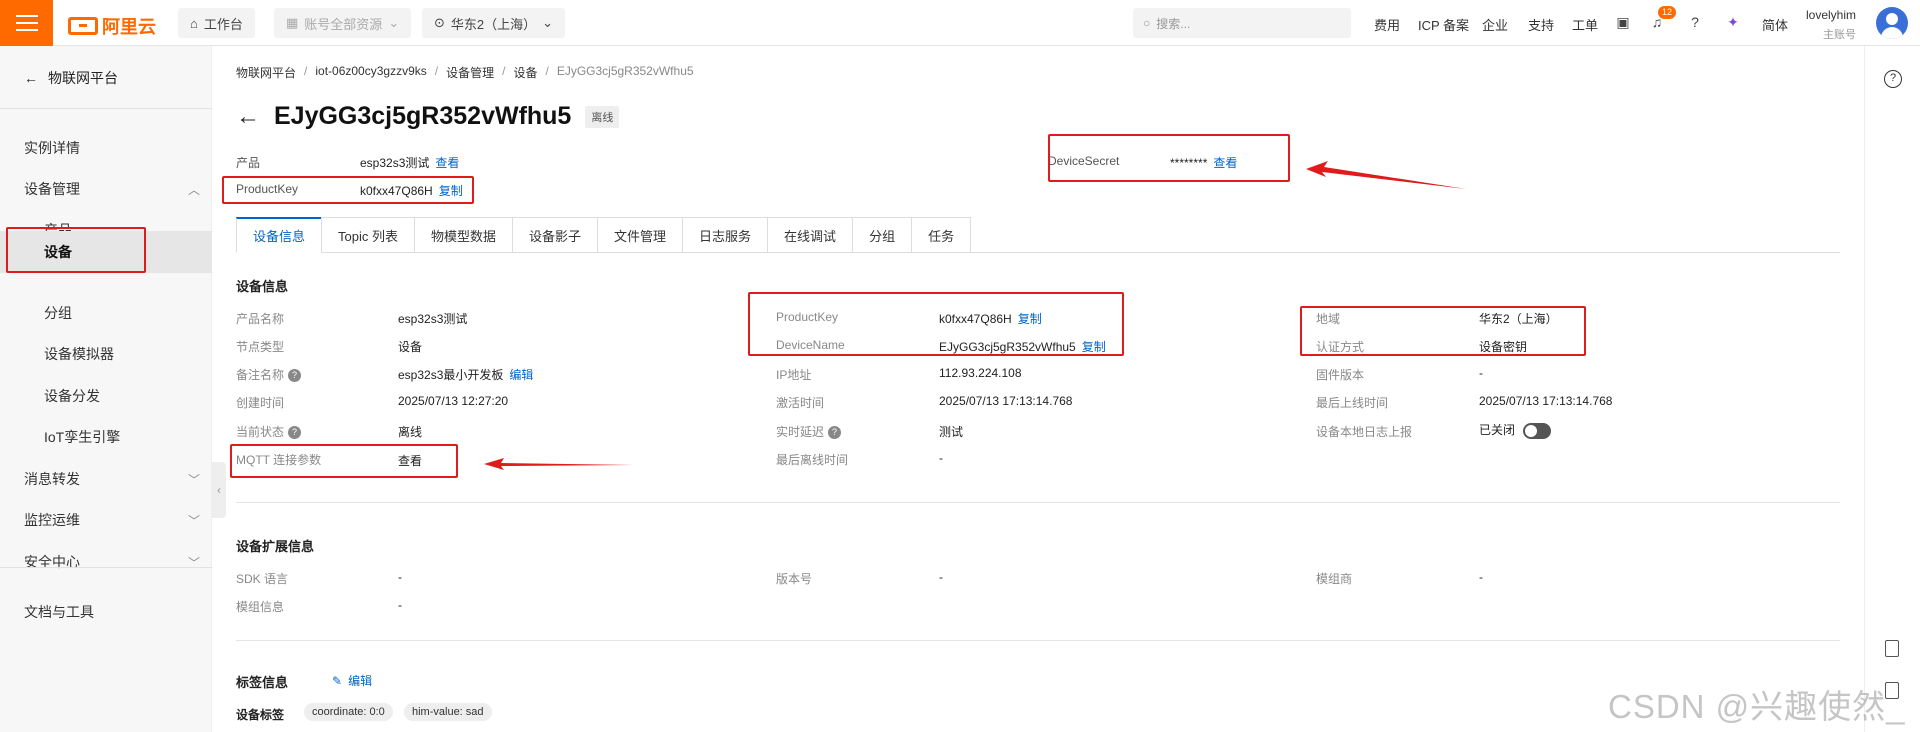  I want to click on tab-task: 任务, so click(941, 235).